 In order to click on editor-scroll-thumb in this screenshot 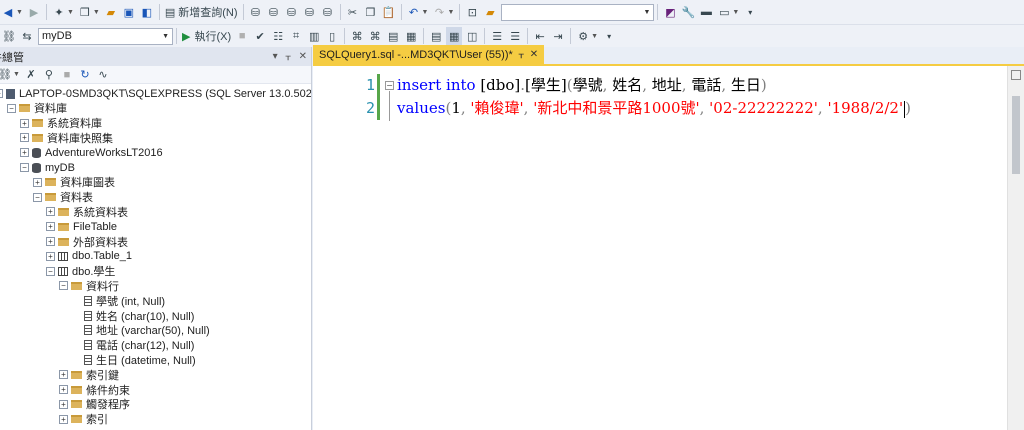, I will do `click(1016, 135)`.